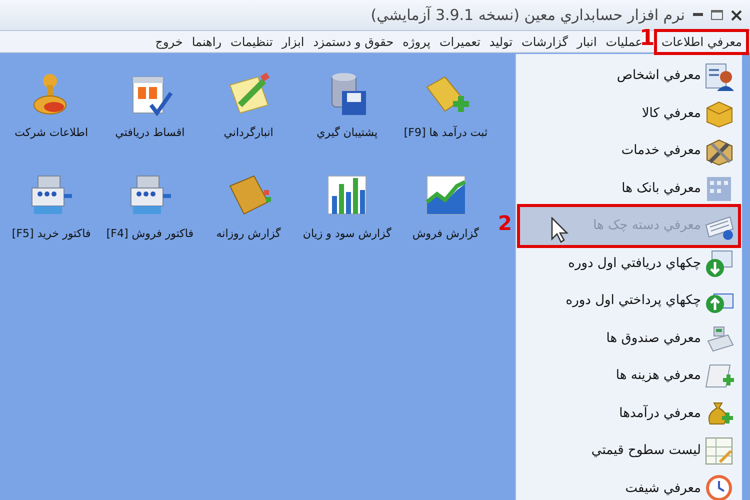 This screenshot has height=500, width=750. What do you see at coordinates (347, 234) in the screenshot?
I see `shortcut-label: گزارش سود و زيان` at bounding box center [347, 234].